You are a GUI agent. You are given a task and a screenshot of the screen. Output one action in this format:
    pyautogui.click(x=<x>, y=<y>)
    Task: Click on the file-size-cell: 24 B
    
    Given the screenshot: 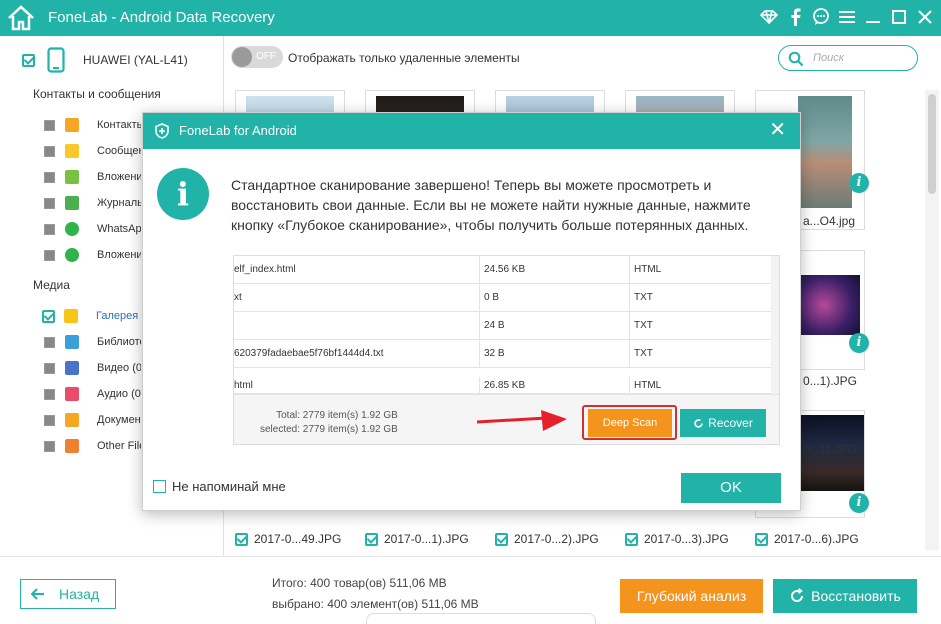 What is the action you would take?
    pyautogui.click(x=555, y=325)
    